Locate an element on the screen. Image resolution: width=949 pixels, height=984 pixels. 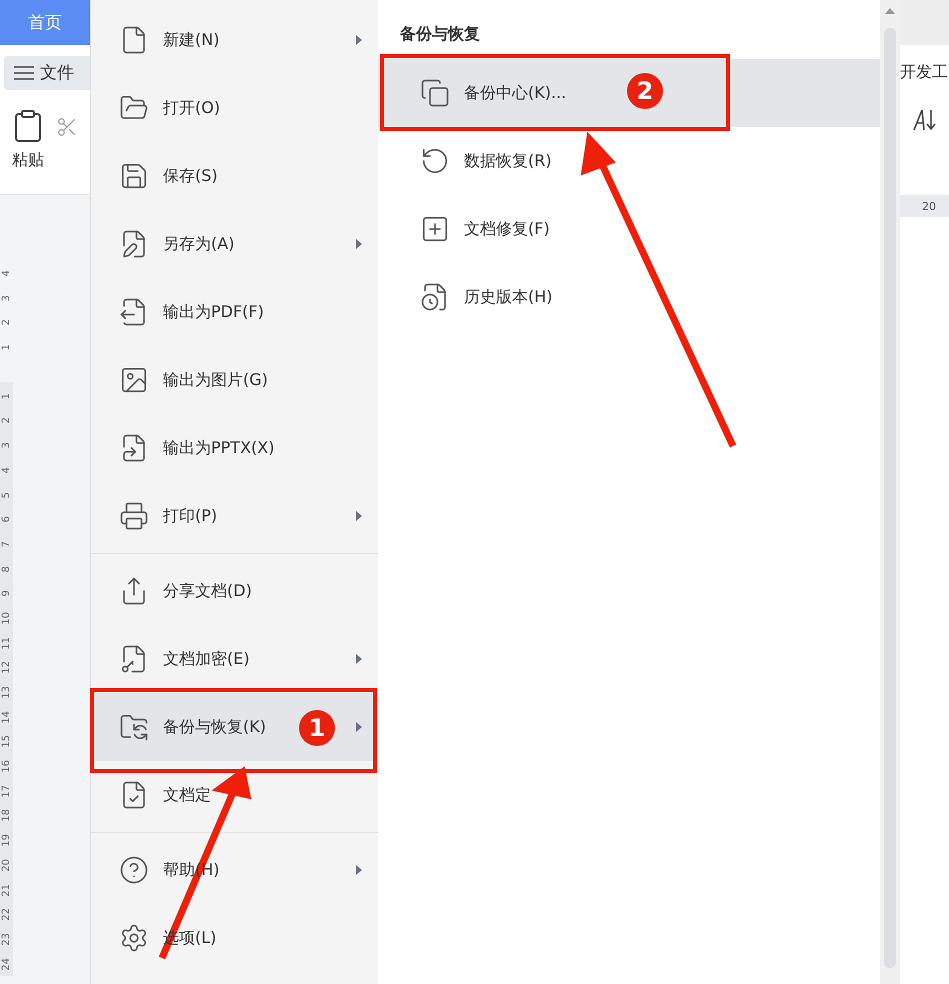
ruler-number: 9 is located at coordinates (6, 594).